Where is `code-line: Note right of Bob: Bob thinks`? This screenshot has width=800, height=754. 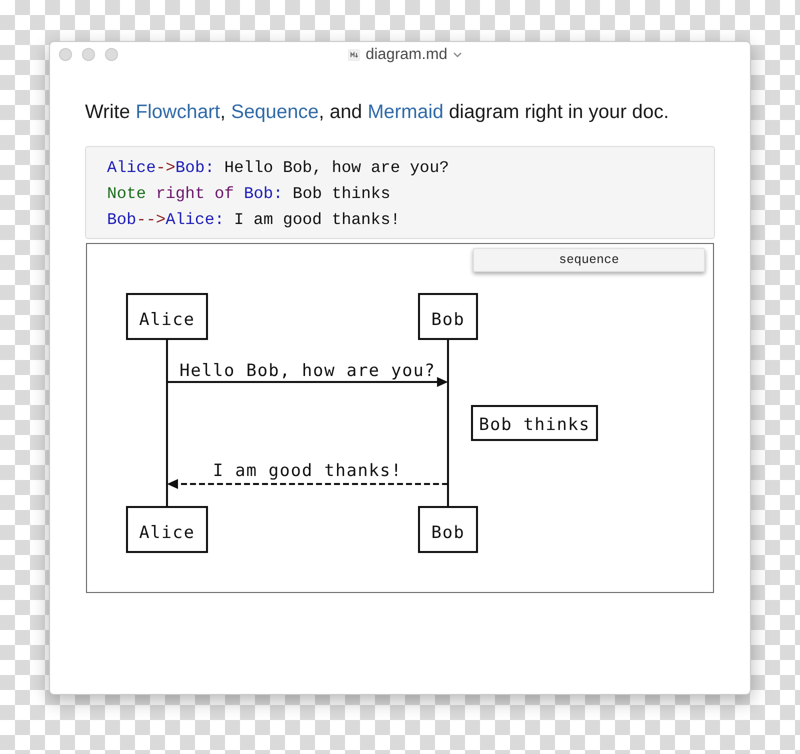 code-line: Note right of Bob: Bob thinks is located at coordinates (248, 194).